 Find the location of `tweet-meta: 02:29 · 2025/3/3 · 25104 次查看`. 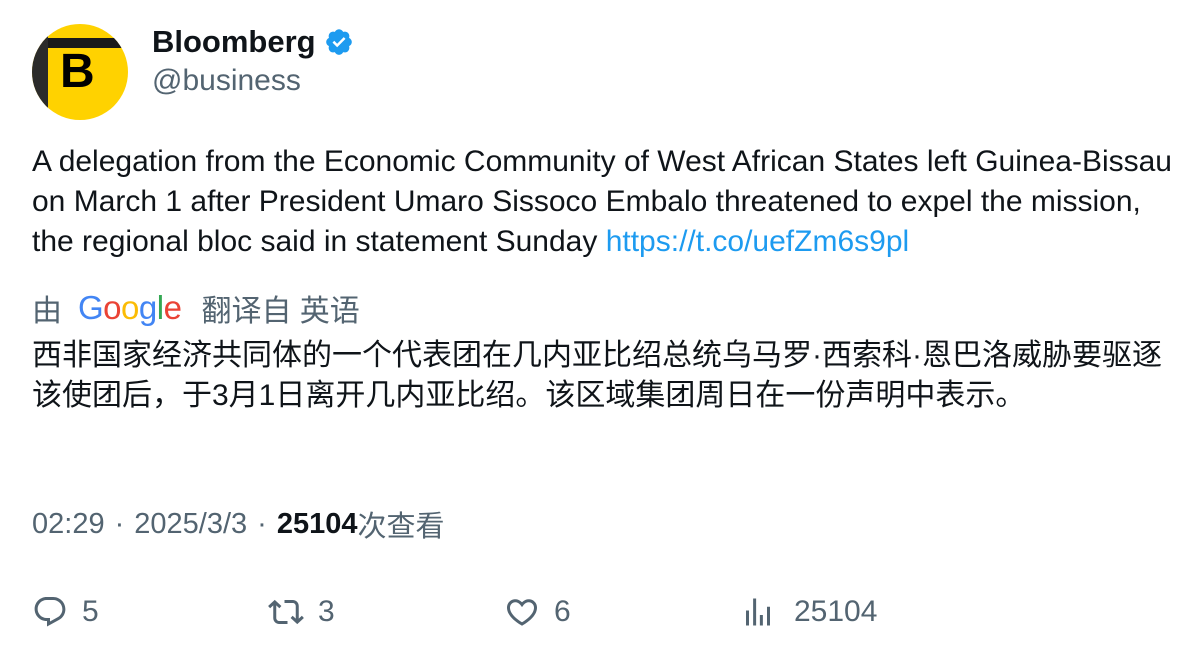

tweet-meta: 02:29 · 2025/3/3 · 25104 次查看 is located at coordinates (238, 524).